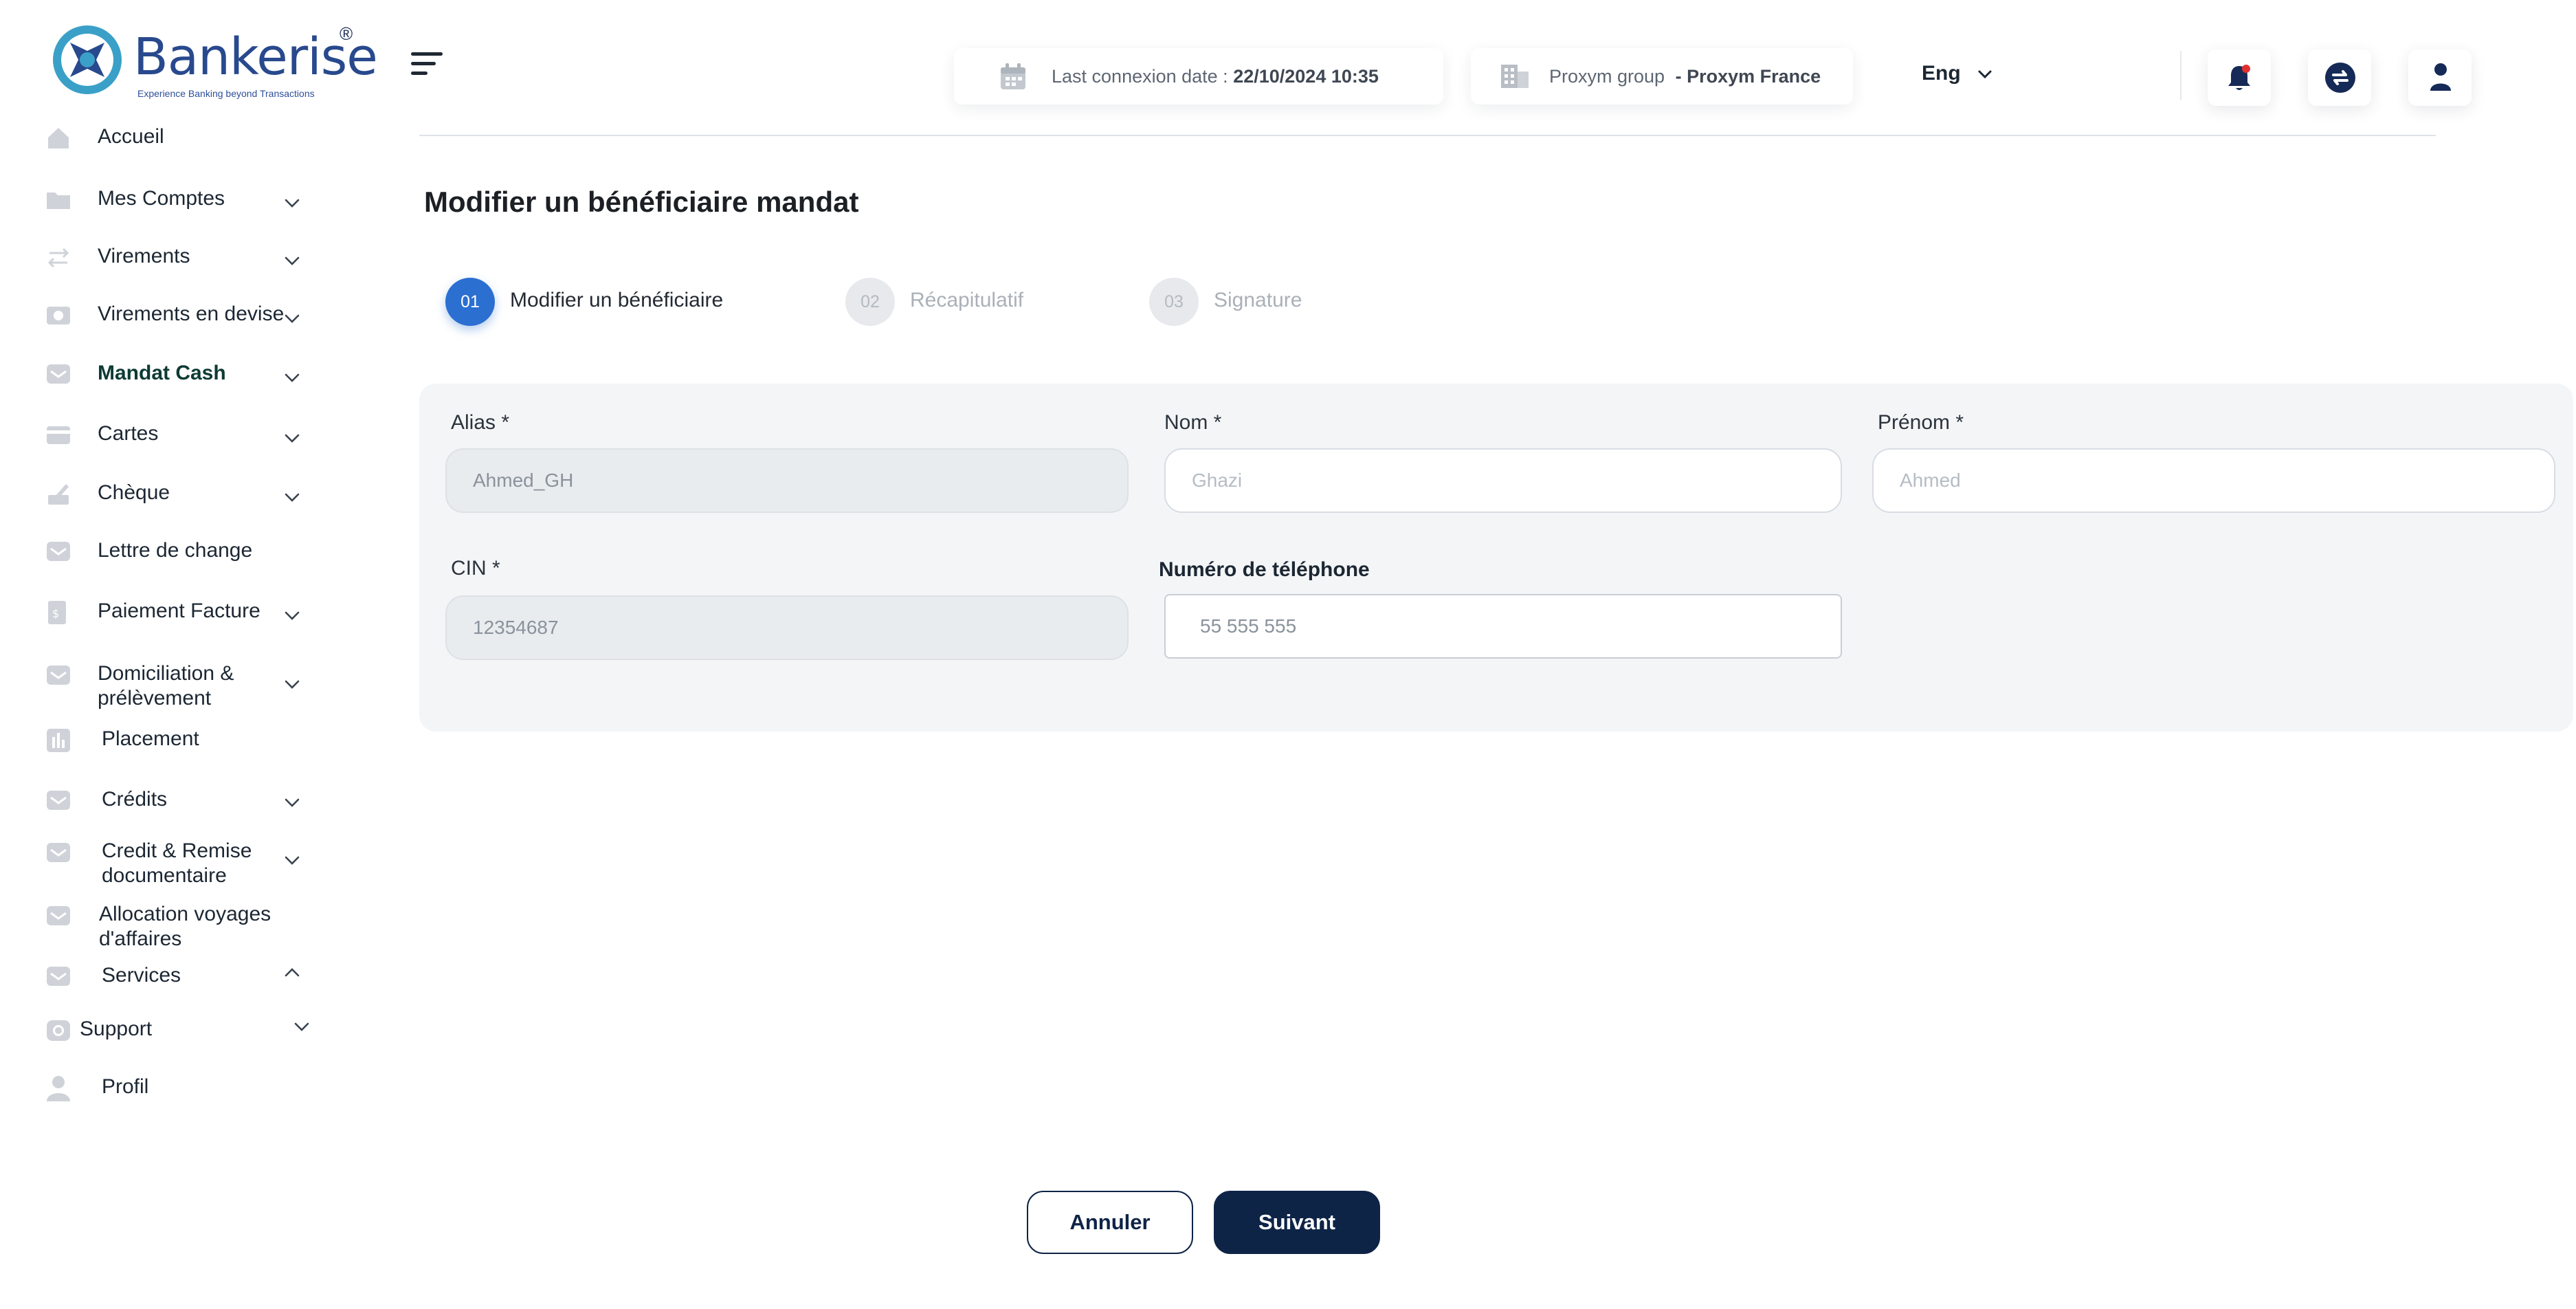 This screenshot has height=1309, width=2576. What do you see at coordinates (346, 33) in the screenshot?
I see `registered-mark: ®` at bounding box center [346, 33].